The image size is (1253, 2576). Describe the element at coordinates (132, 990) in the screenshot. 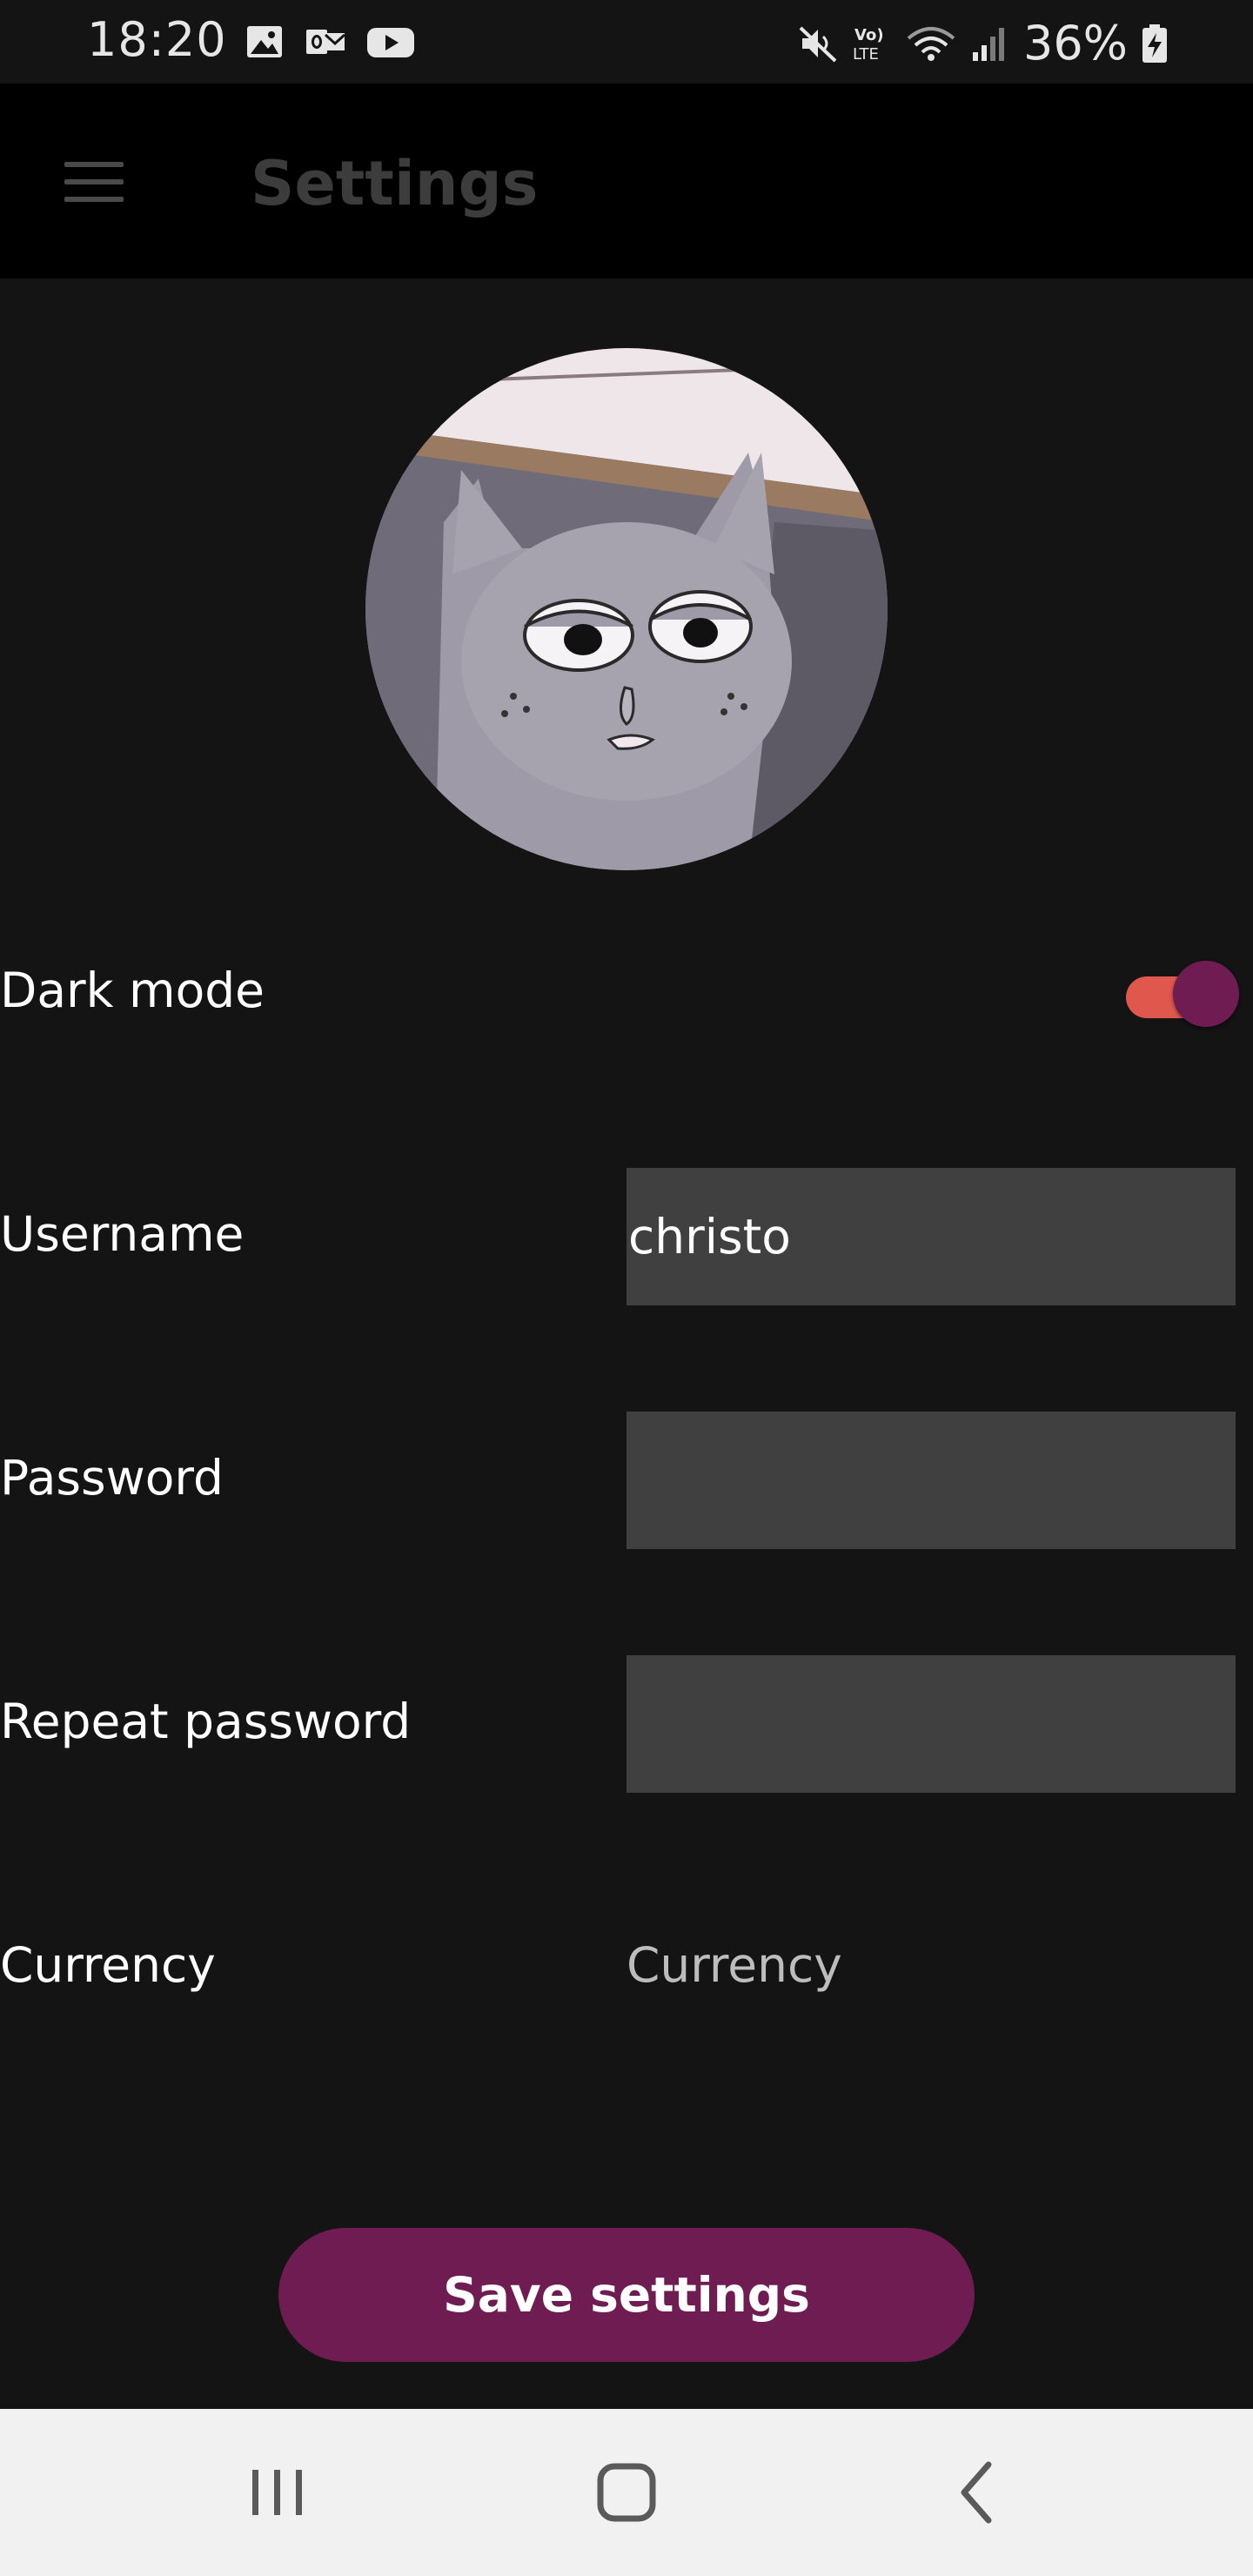

I see `dark-mode-label: Dark mode` at that location.